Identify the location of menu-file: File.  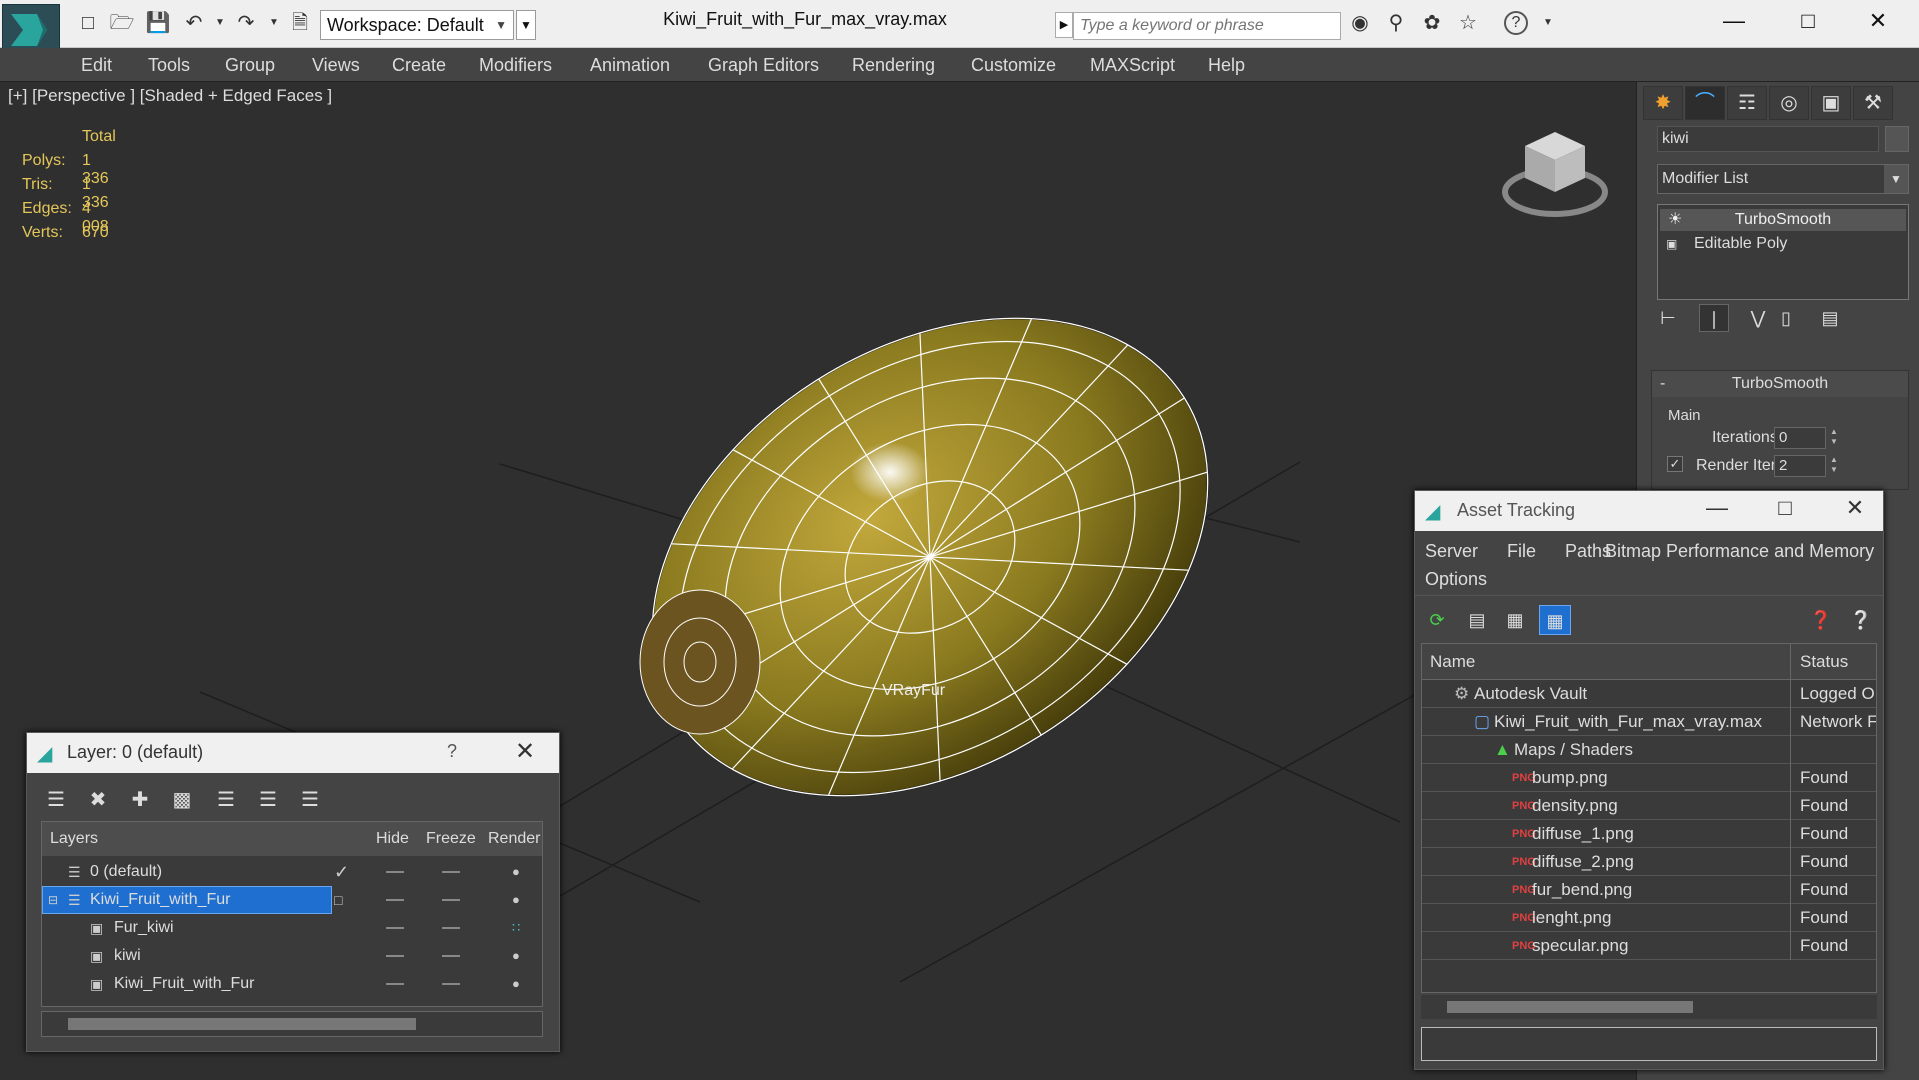
(1521, 551).